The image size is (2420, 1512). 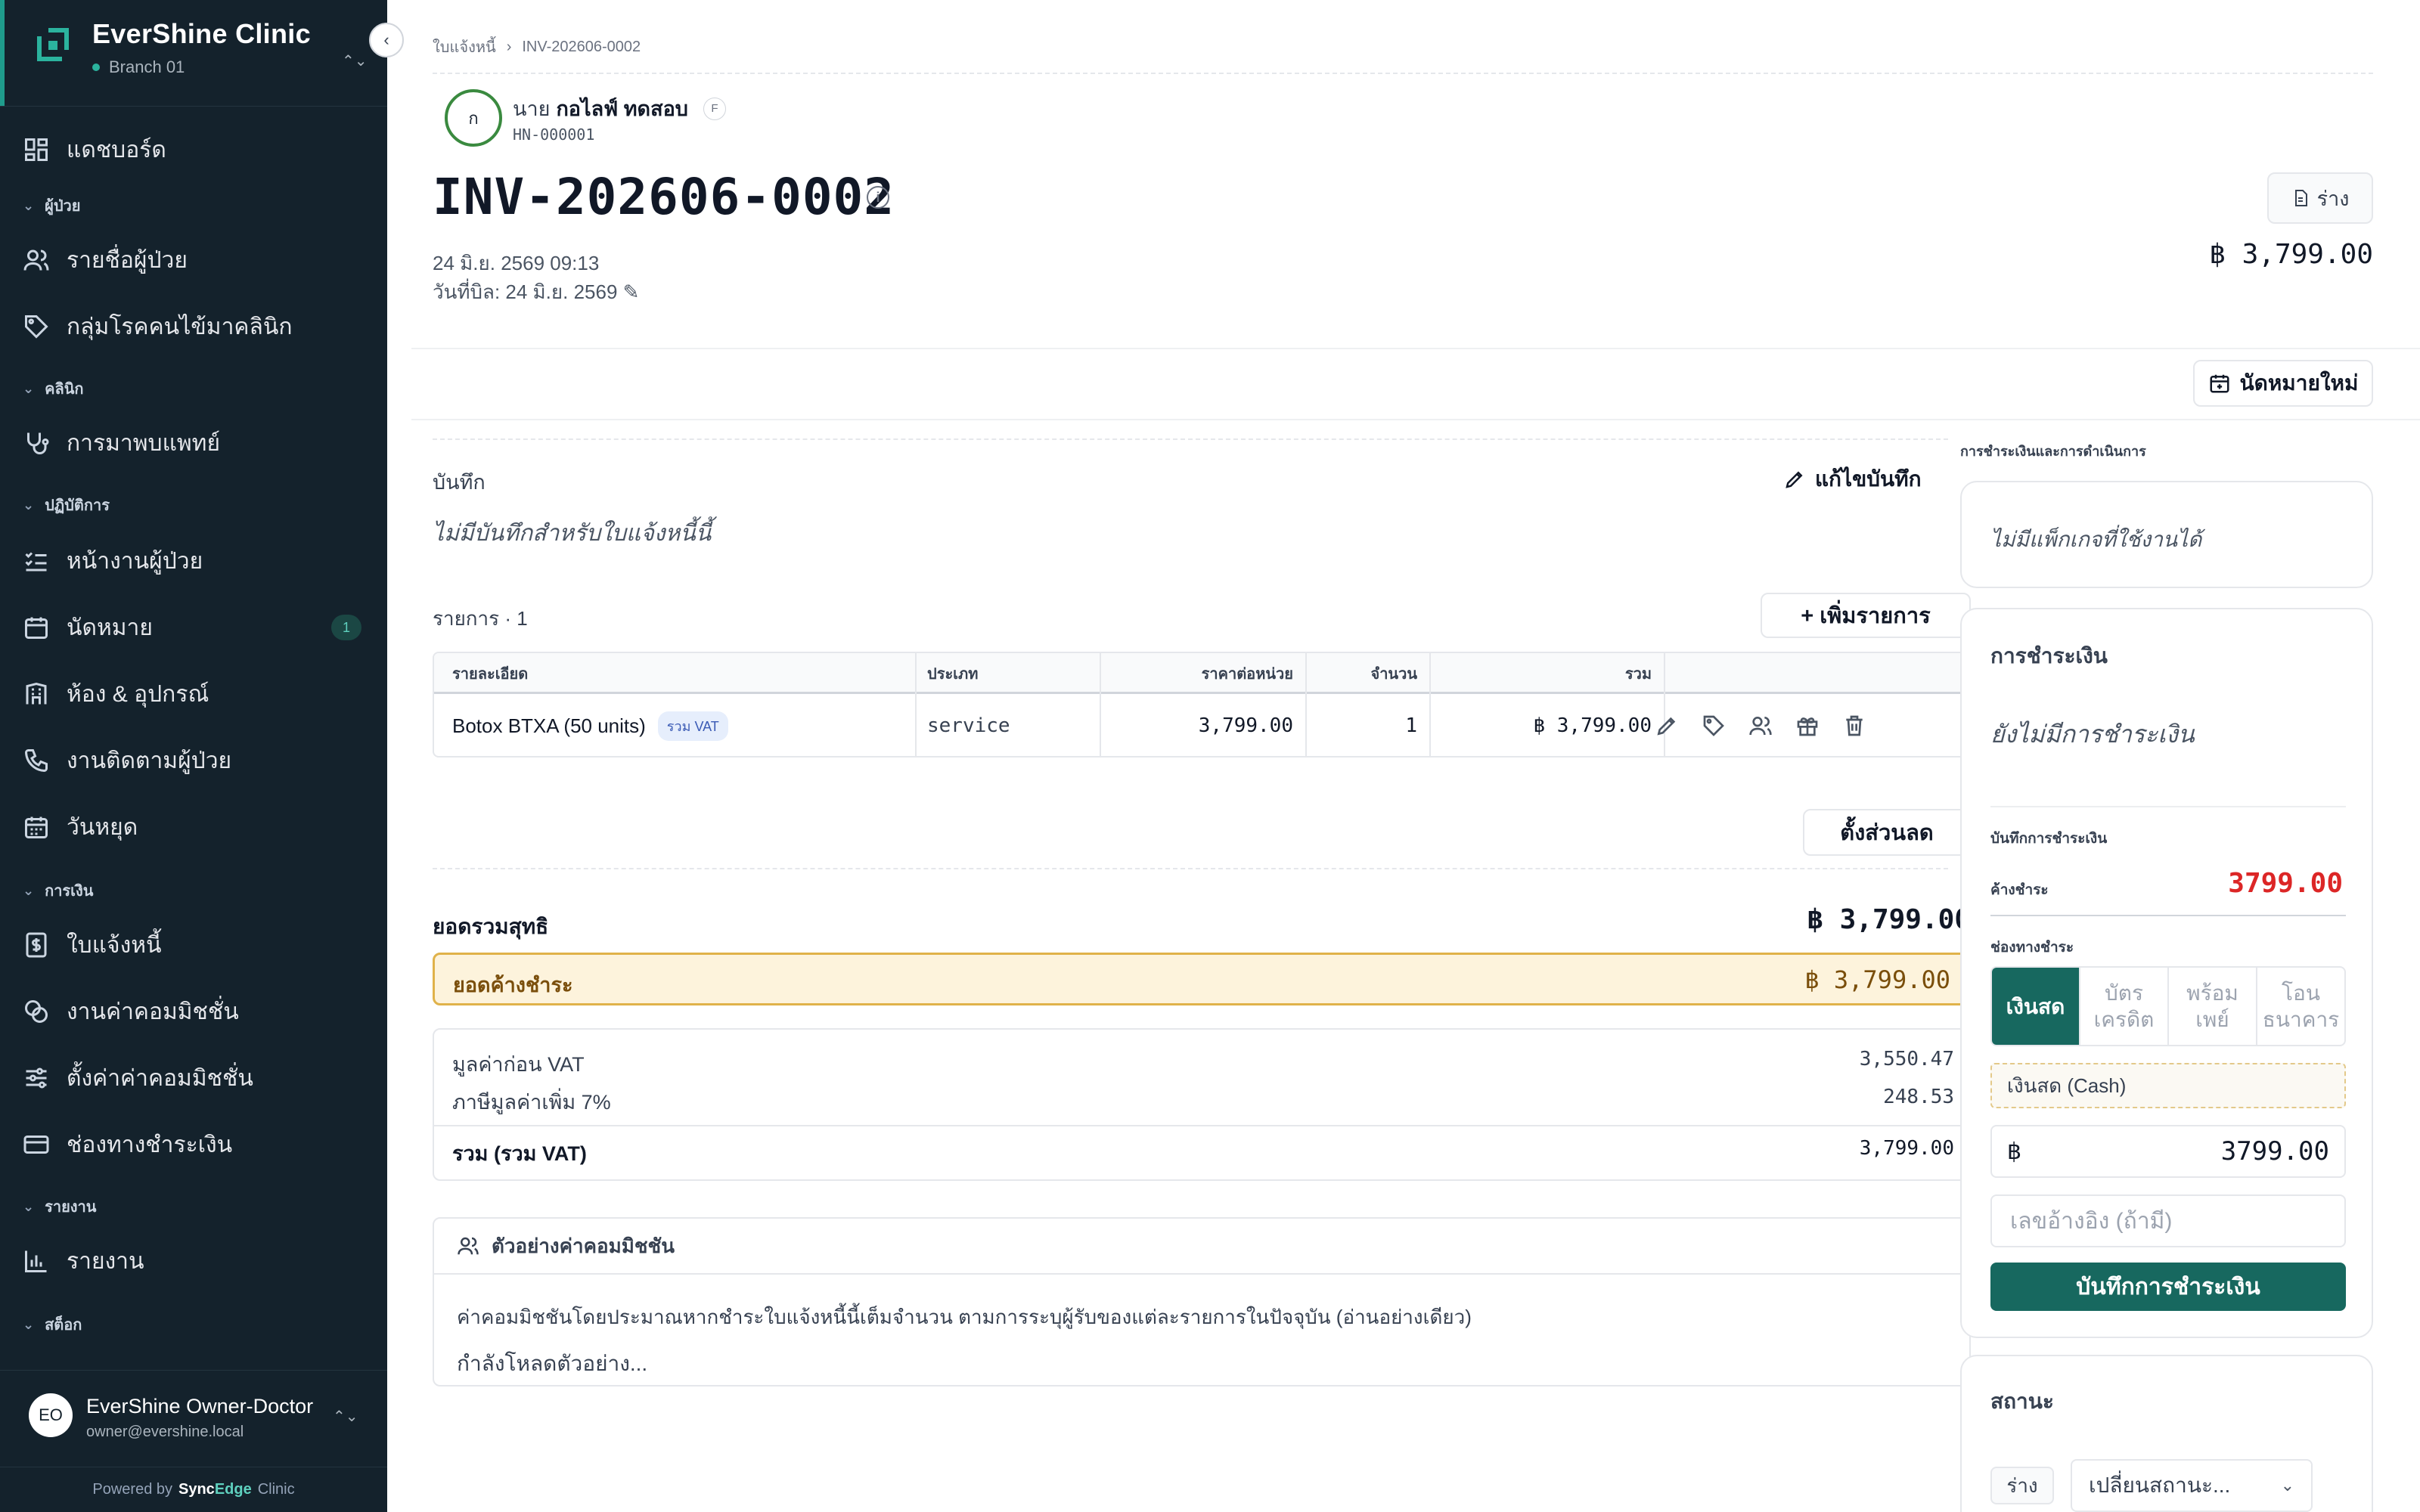 I want to click on sidebar-item-payment-channels: ช่องทางชำระเงิน, so click(x=195, y=1144).